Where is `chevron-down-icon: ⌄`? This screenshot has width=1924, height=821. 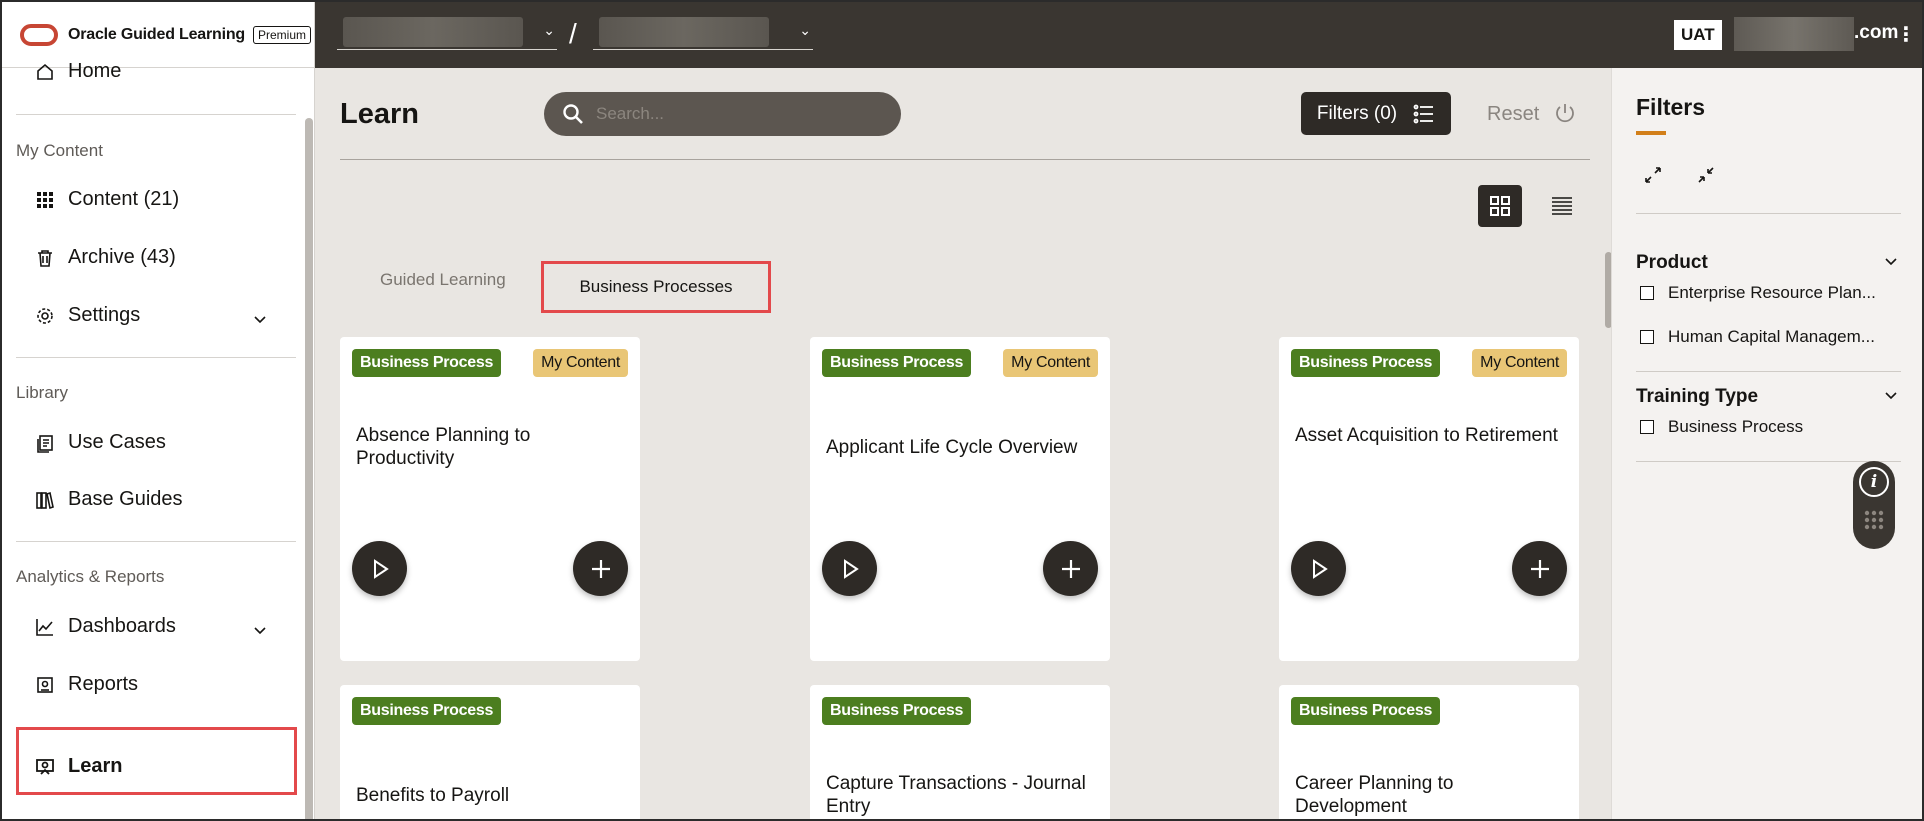 chevron-down-icon: ⌄ is located at coordinates (549, 30).